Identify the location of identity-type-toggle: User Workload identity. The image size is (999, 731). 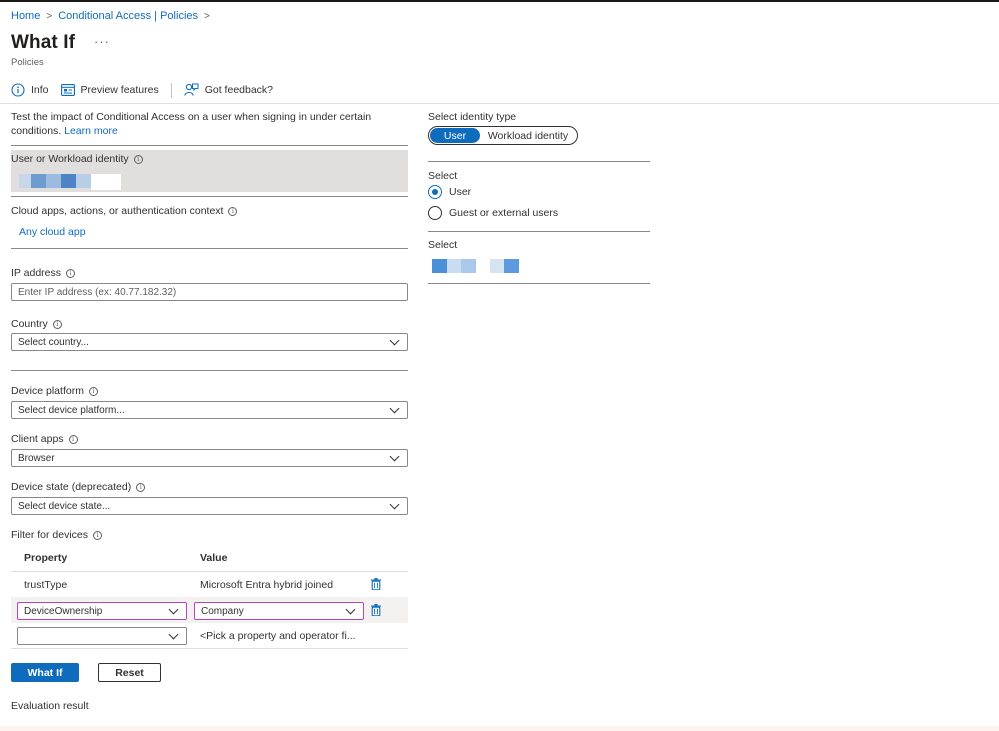
(503, 135).